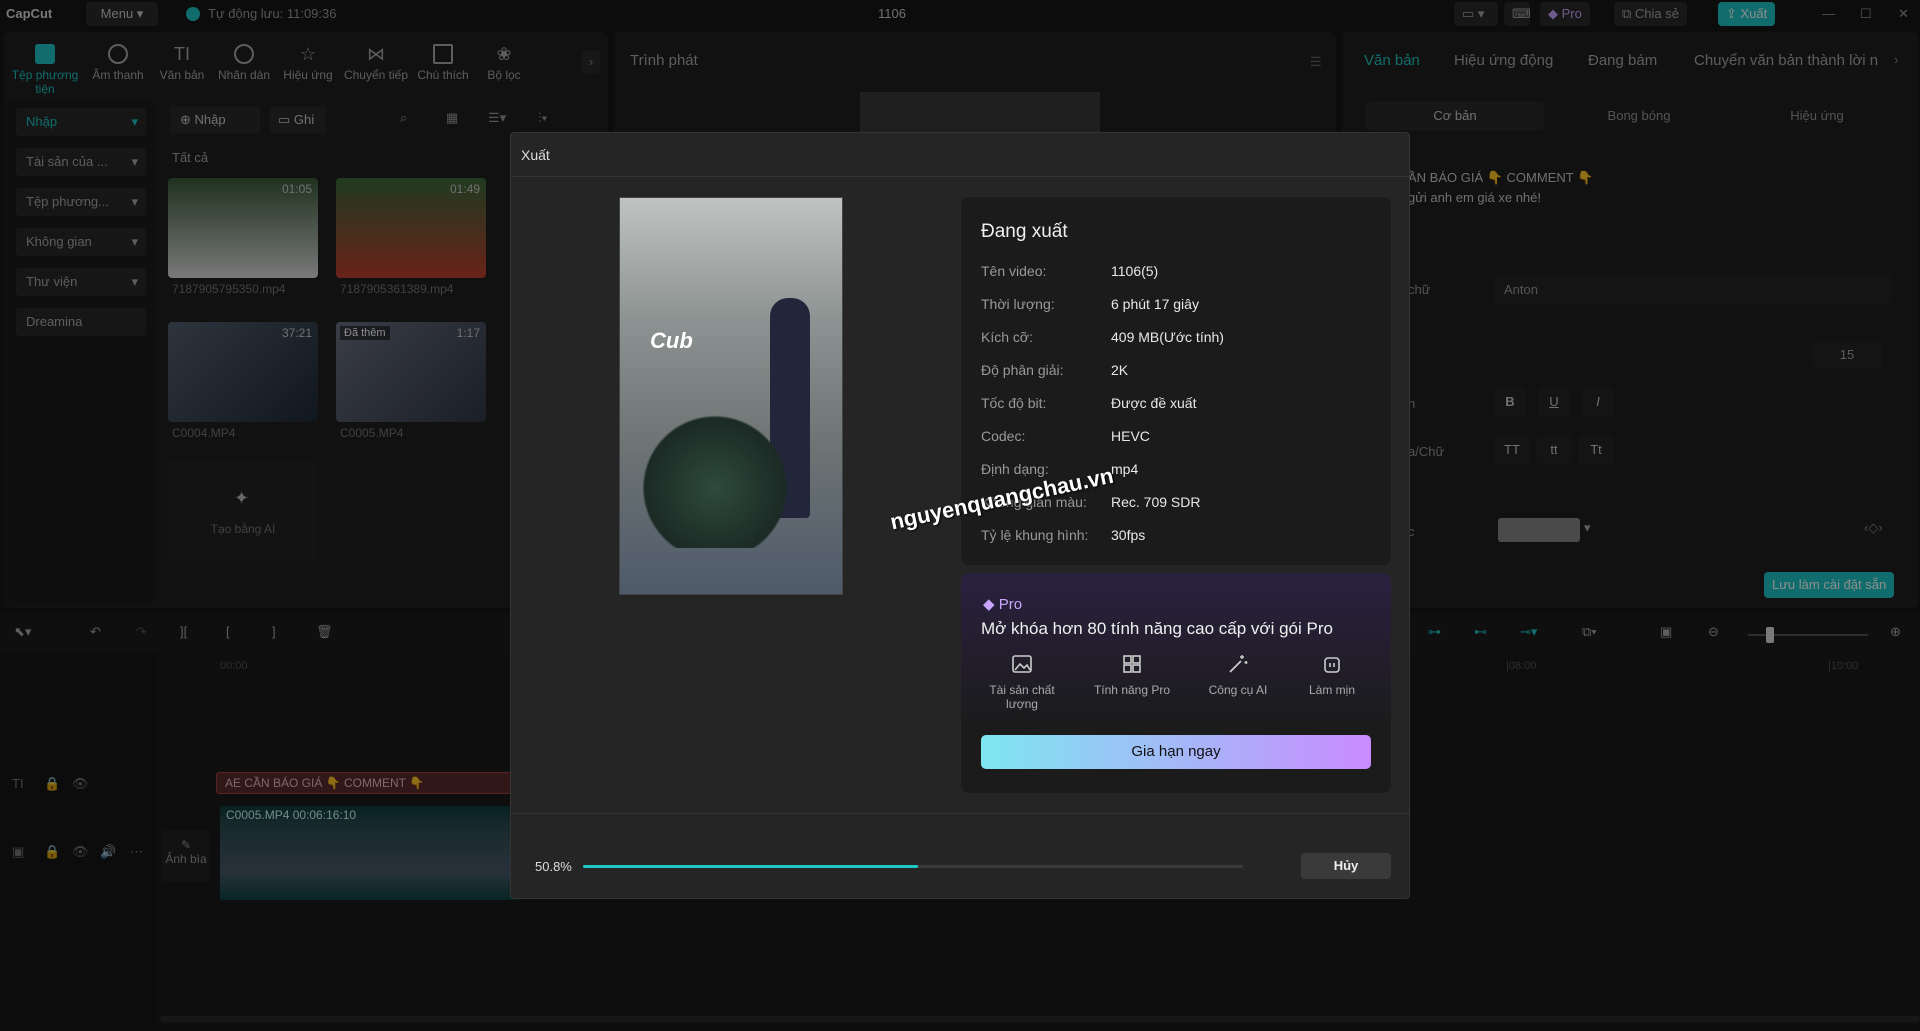  What do you see at coordinates (1132, 664) in the screenshot?
I see `grid-icon` at bounding box center [1132, 664].